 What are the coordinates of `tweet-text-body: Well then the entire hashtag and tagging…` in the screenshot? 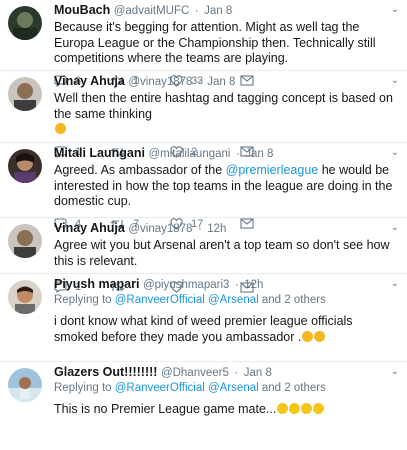 It's located at (223, 106).